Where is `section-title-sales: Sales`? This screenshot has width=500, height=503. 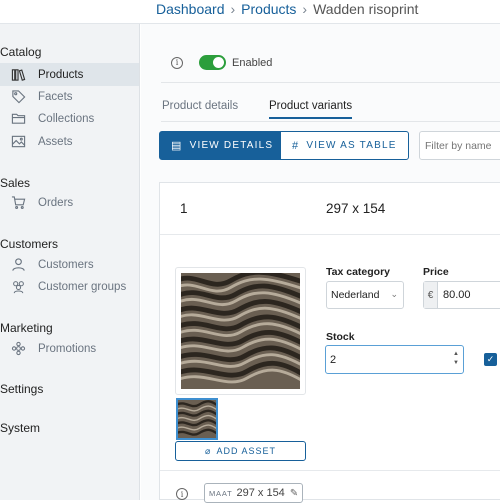
section-title-sales: Sales is located at coordinates (15, 183).